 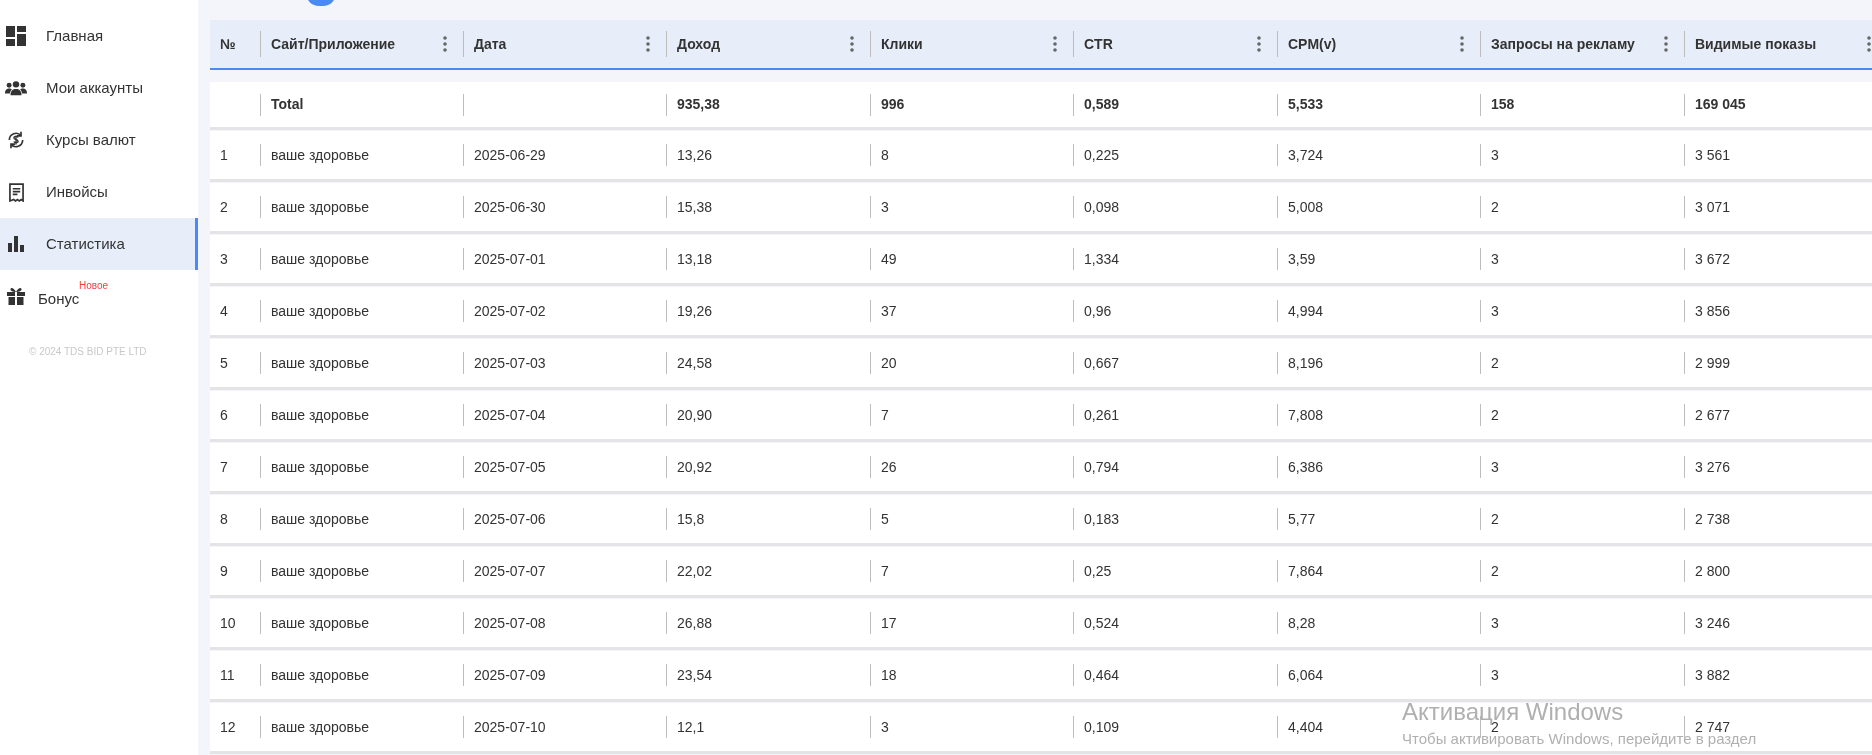 I want to click on sidebar-item: Бонус Новое, so click(x=99, y=296).